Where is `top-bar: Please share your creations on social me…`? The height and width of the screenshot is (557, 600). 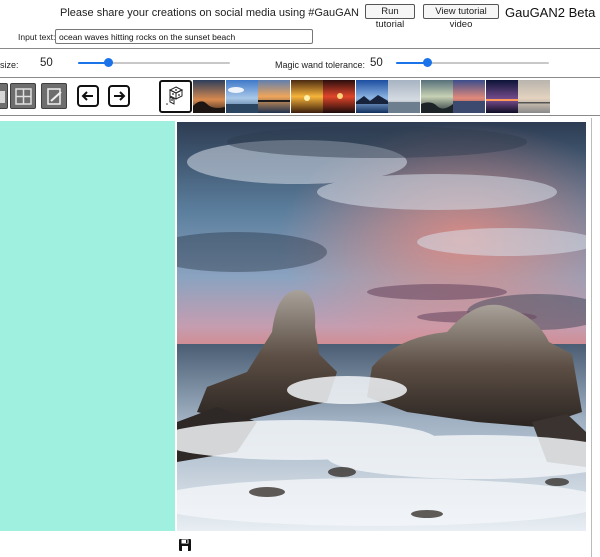 top-bar: Please share your creations on social me… is located at coordinates (300, 24).